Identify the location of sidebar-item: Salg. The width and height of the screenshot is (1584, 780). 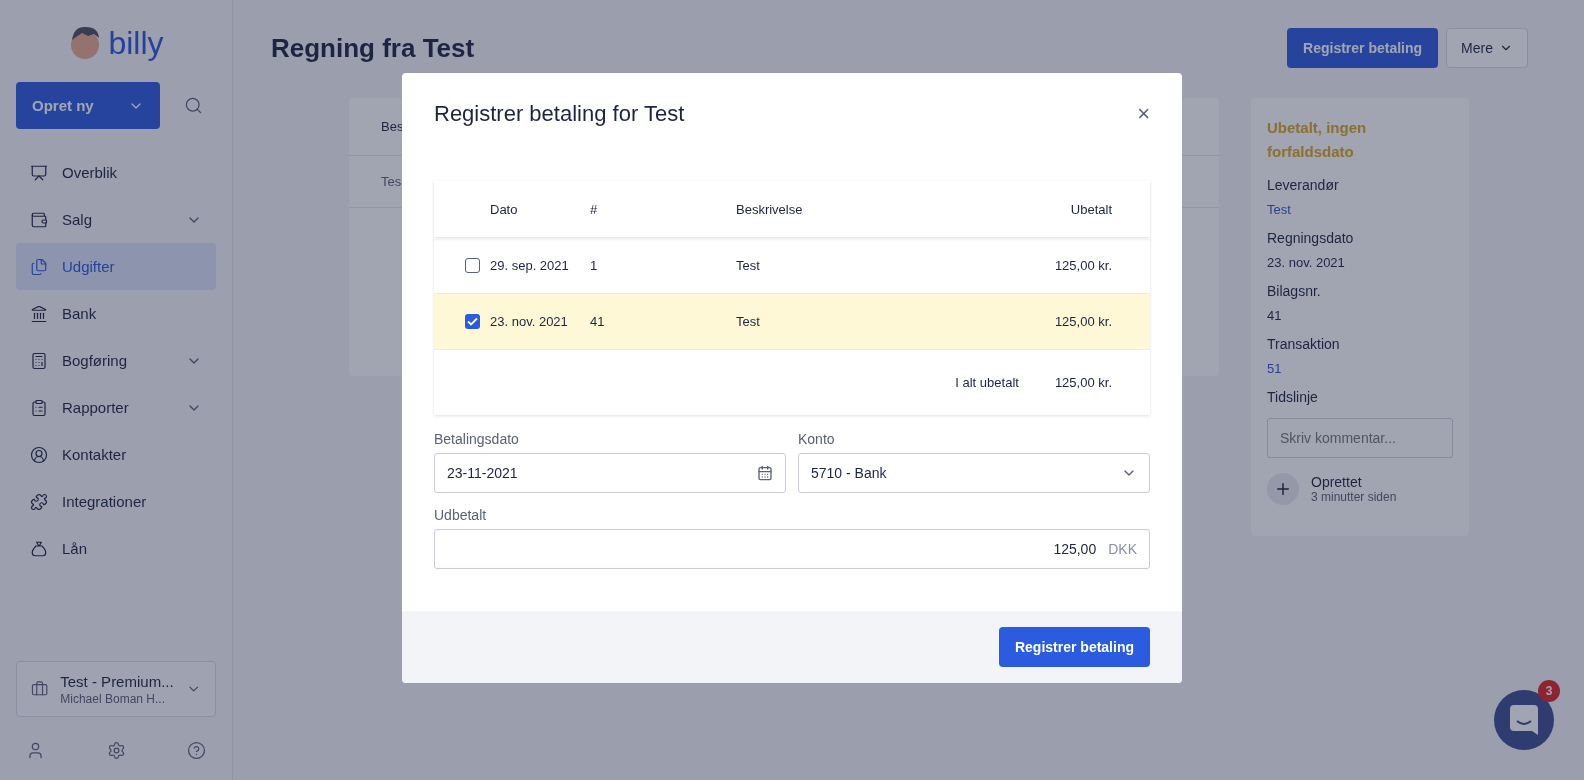
(116, 219).